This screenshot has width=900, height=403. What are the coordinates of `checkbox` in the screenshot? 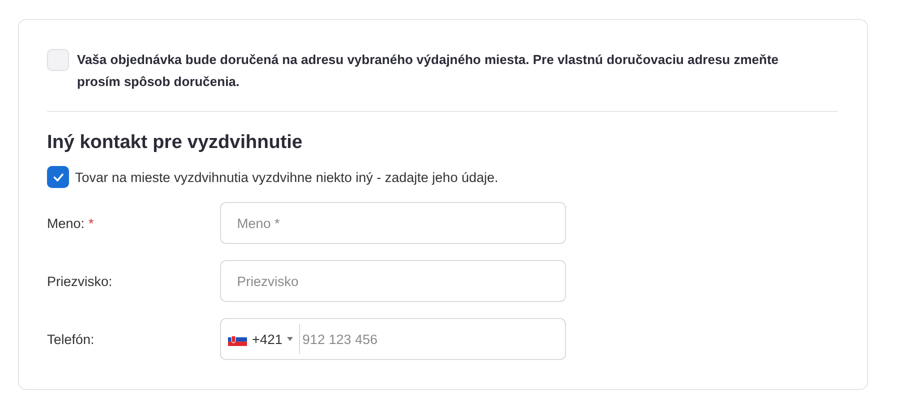 It's located at (58, 177).